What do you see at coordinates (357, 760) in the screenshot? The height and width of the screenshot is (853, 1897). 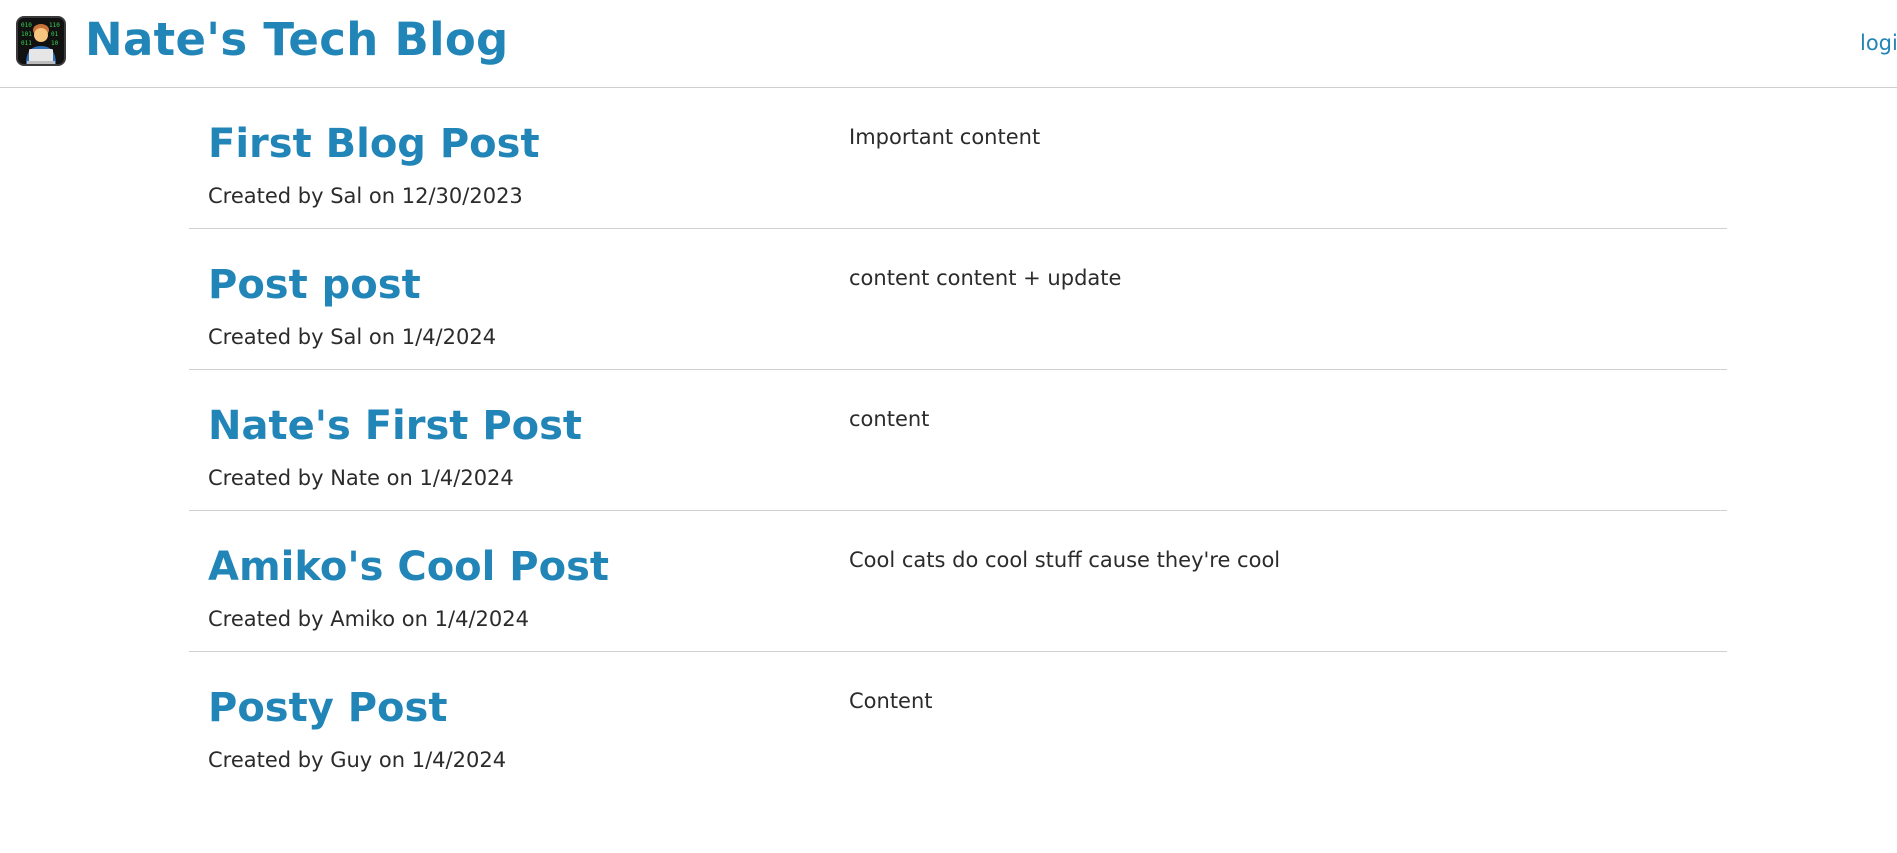 I see `post-meta: Created by Guy on 1/4/2024` at bounding box center [357, 760].